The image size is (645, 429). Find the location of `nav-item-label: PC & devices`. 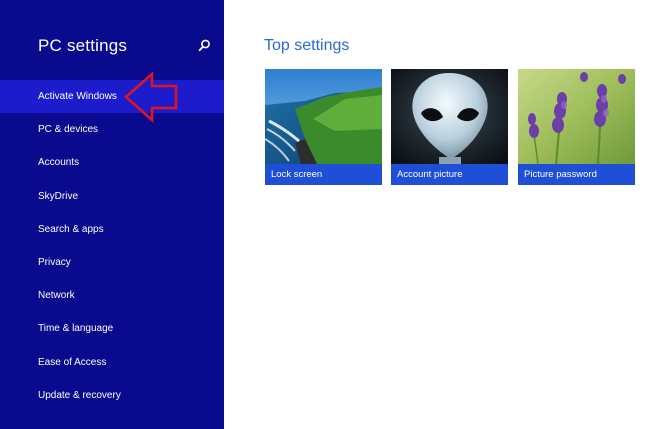

nav-item-label: PC & devices is located at coordinates (68, 130).